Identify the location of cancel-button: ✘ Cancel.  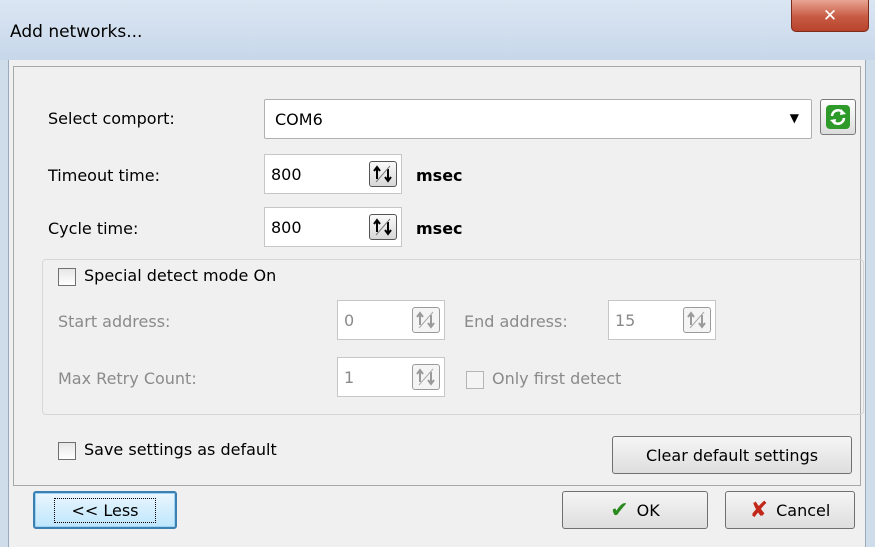
(790, 510).